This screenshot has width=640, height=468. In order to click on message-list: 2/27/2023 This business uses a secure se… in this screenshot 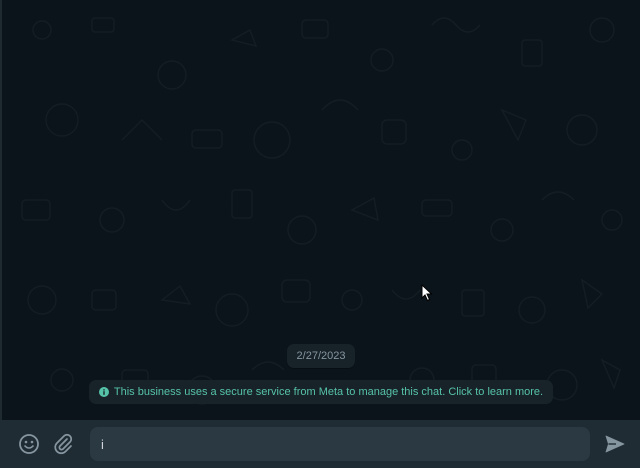, I will do `click(321, 374)`.